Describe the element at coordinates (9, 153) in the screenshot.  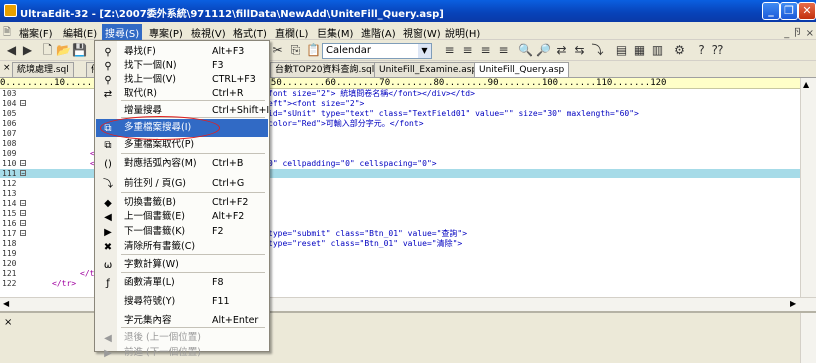
I see `line-number: 109` at that location.